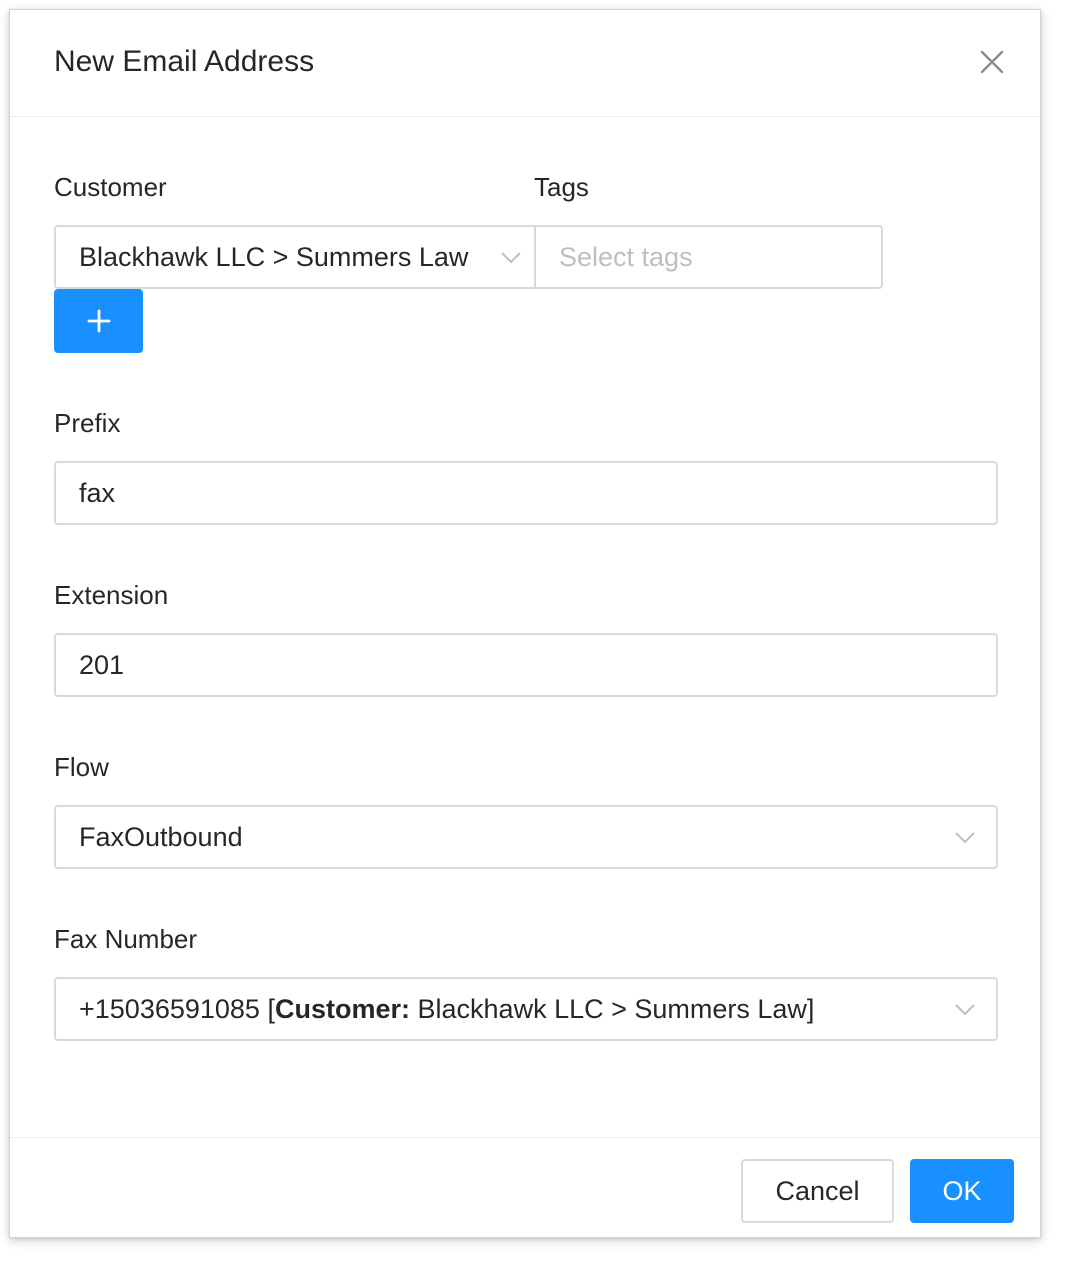 The width and height of the screenshot is (1068, 1264). I want to click on customer-select: Blackhawk LLC > Summers Law, so click(295, 257).